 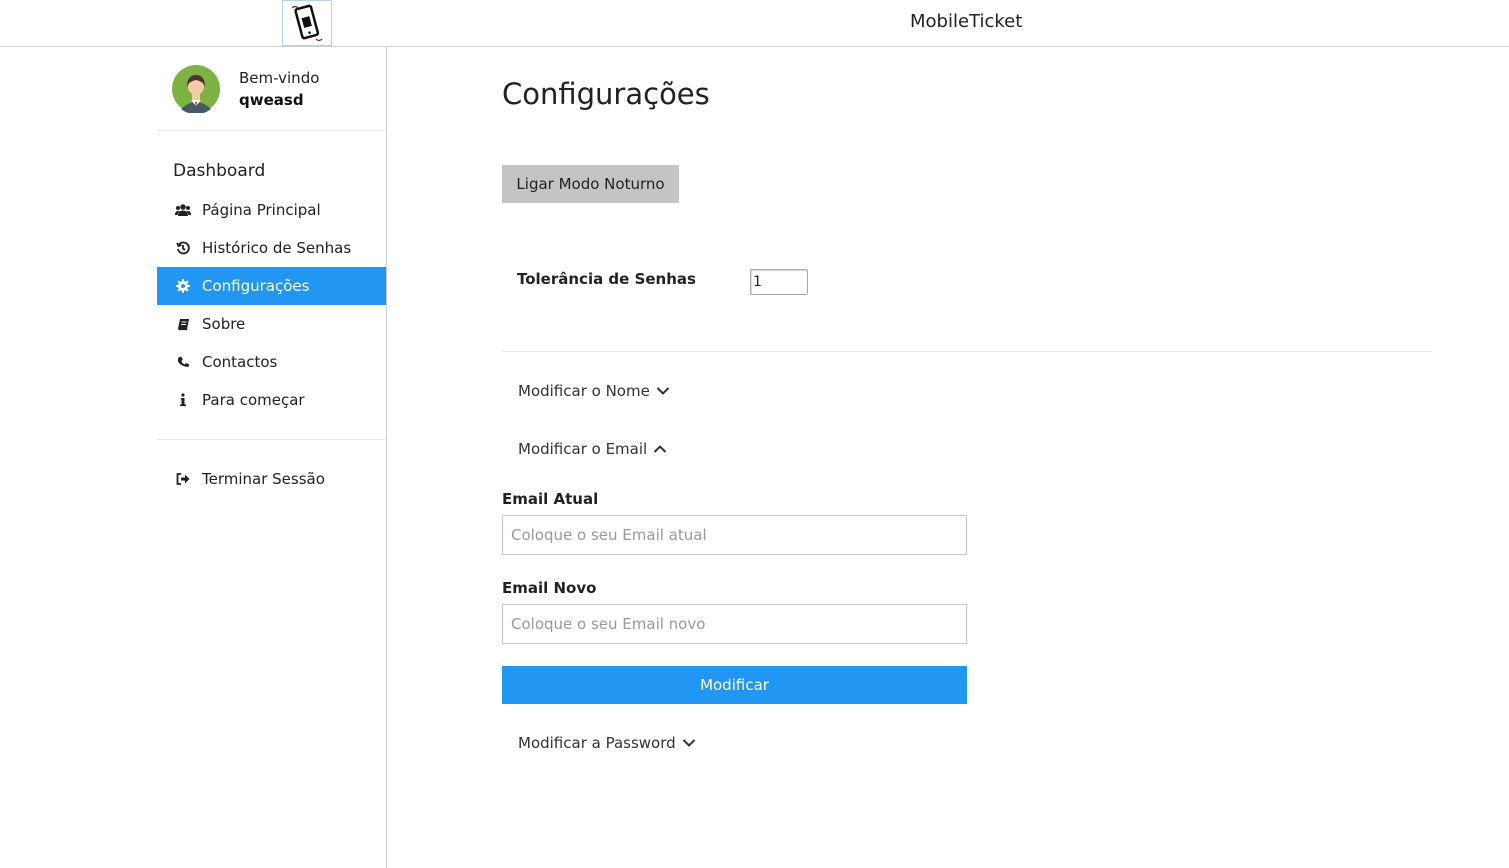 I want to click on phone-ticket-logo-icon, so click(x=307, y=23).